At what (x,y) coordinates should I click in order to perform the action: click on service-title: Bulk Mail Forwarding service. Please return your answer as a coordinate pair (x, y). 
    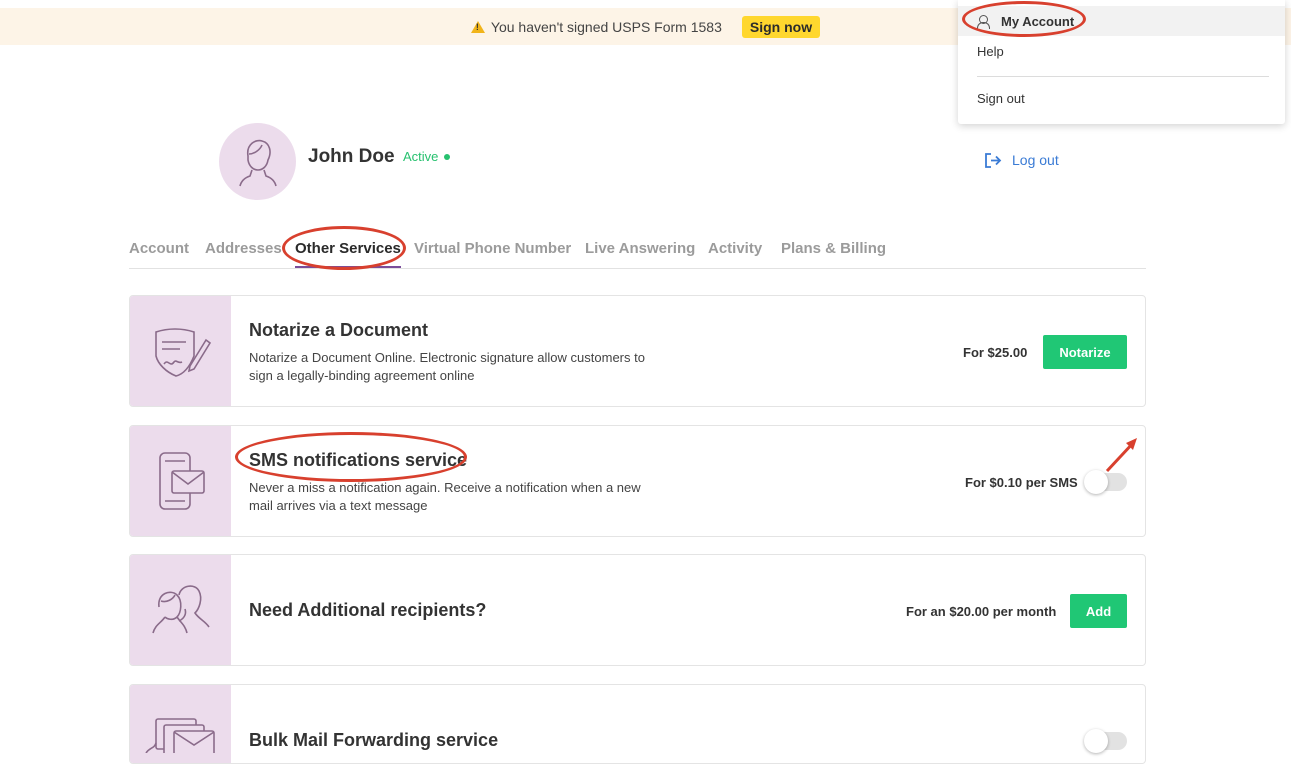
    Looking at the image, I should click on (374, 740).